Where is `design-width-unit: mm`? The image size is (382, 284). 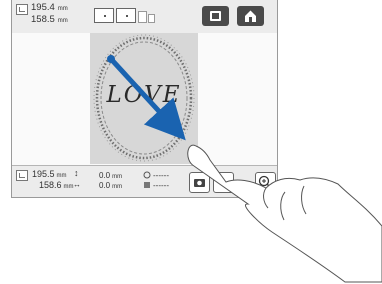 design-width-unit: mm is located at coordinates (62, 9).